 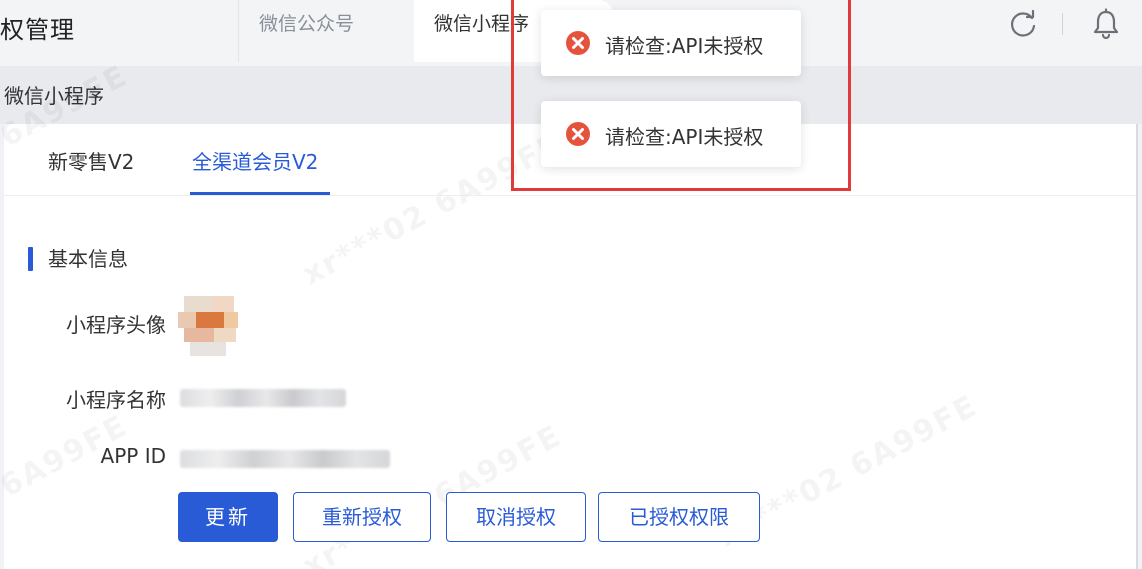 What do you see at coordinates (1067, 25) in the screenshot?
I see `top-right-tools` at bounding box center [1067, 25].